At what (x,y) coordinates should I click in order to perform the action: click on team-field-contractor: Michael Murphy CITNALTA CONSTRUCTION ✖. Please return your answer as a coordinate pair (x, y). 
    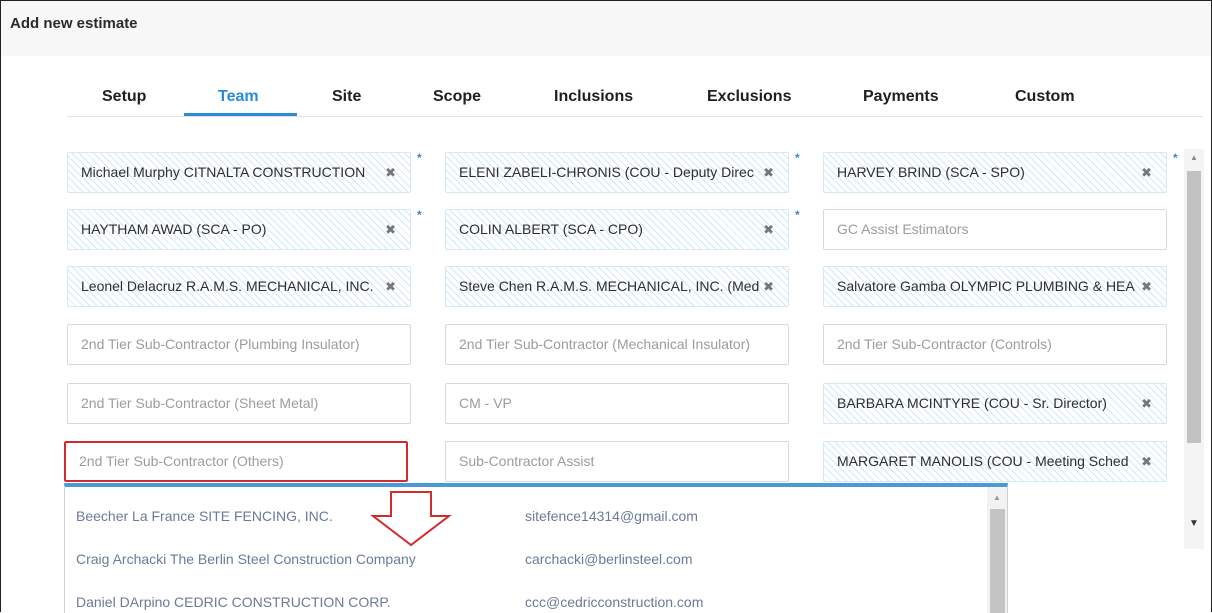
    Looking at the image, I should click on (239, 172).